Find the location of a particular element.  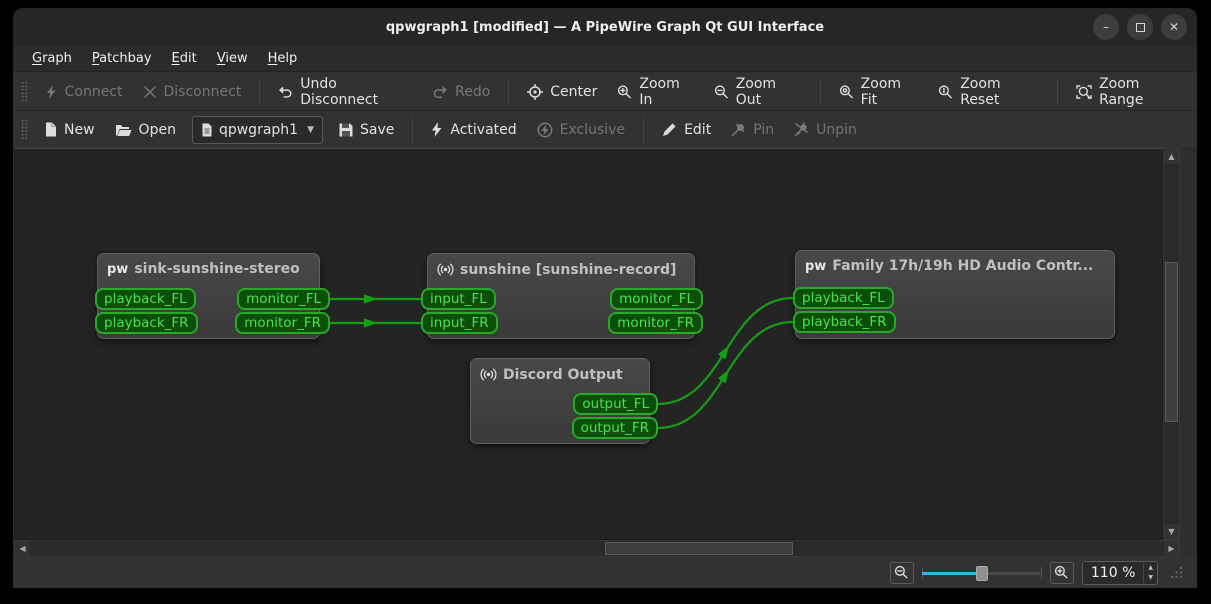

port-sink-playback-fr: playback_FR is located at coordinates (146, 323).